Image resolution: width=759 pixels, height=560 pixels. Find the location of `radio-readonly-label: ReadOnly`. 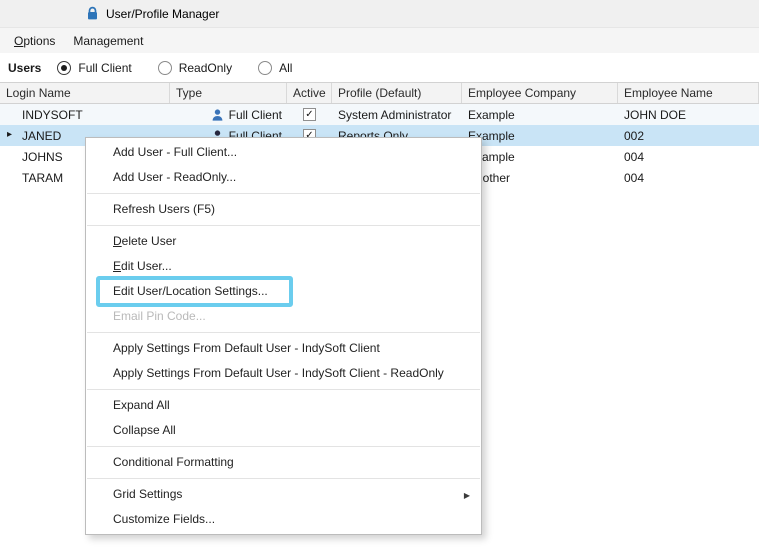

radio-readonly-label: ReadOnly is located at coordinates (205, 67).